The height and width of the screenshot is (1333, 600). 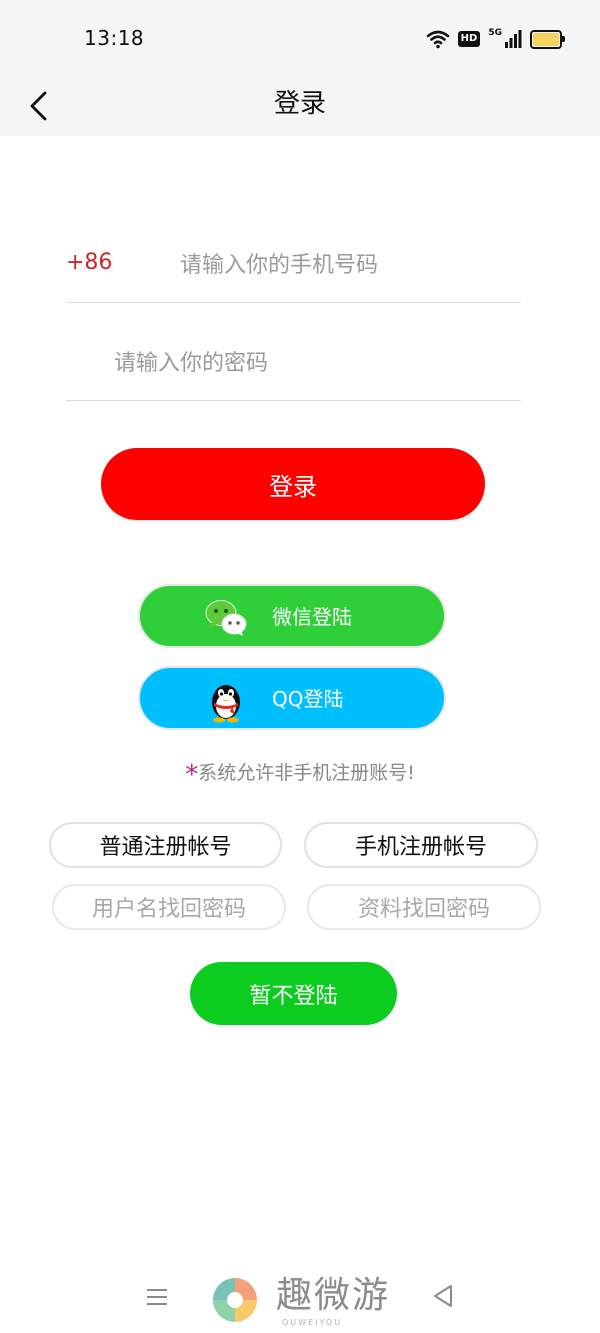 I want to click on country-code: +86, so click(x=89, y=262).